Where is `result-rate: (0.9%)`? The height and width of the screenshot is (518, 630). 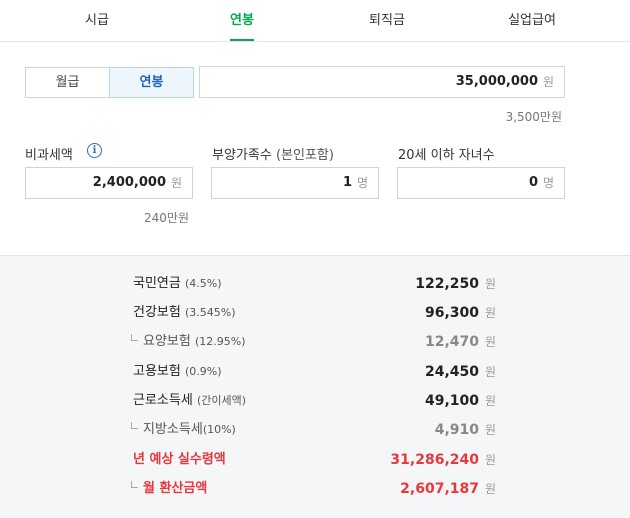 result-rate: (0.9%) is located at coordinates (203, 371).